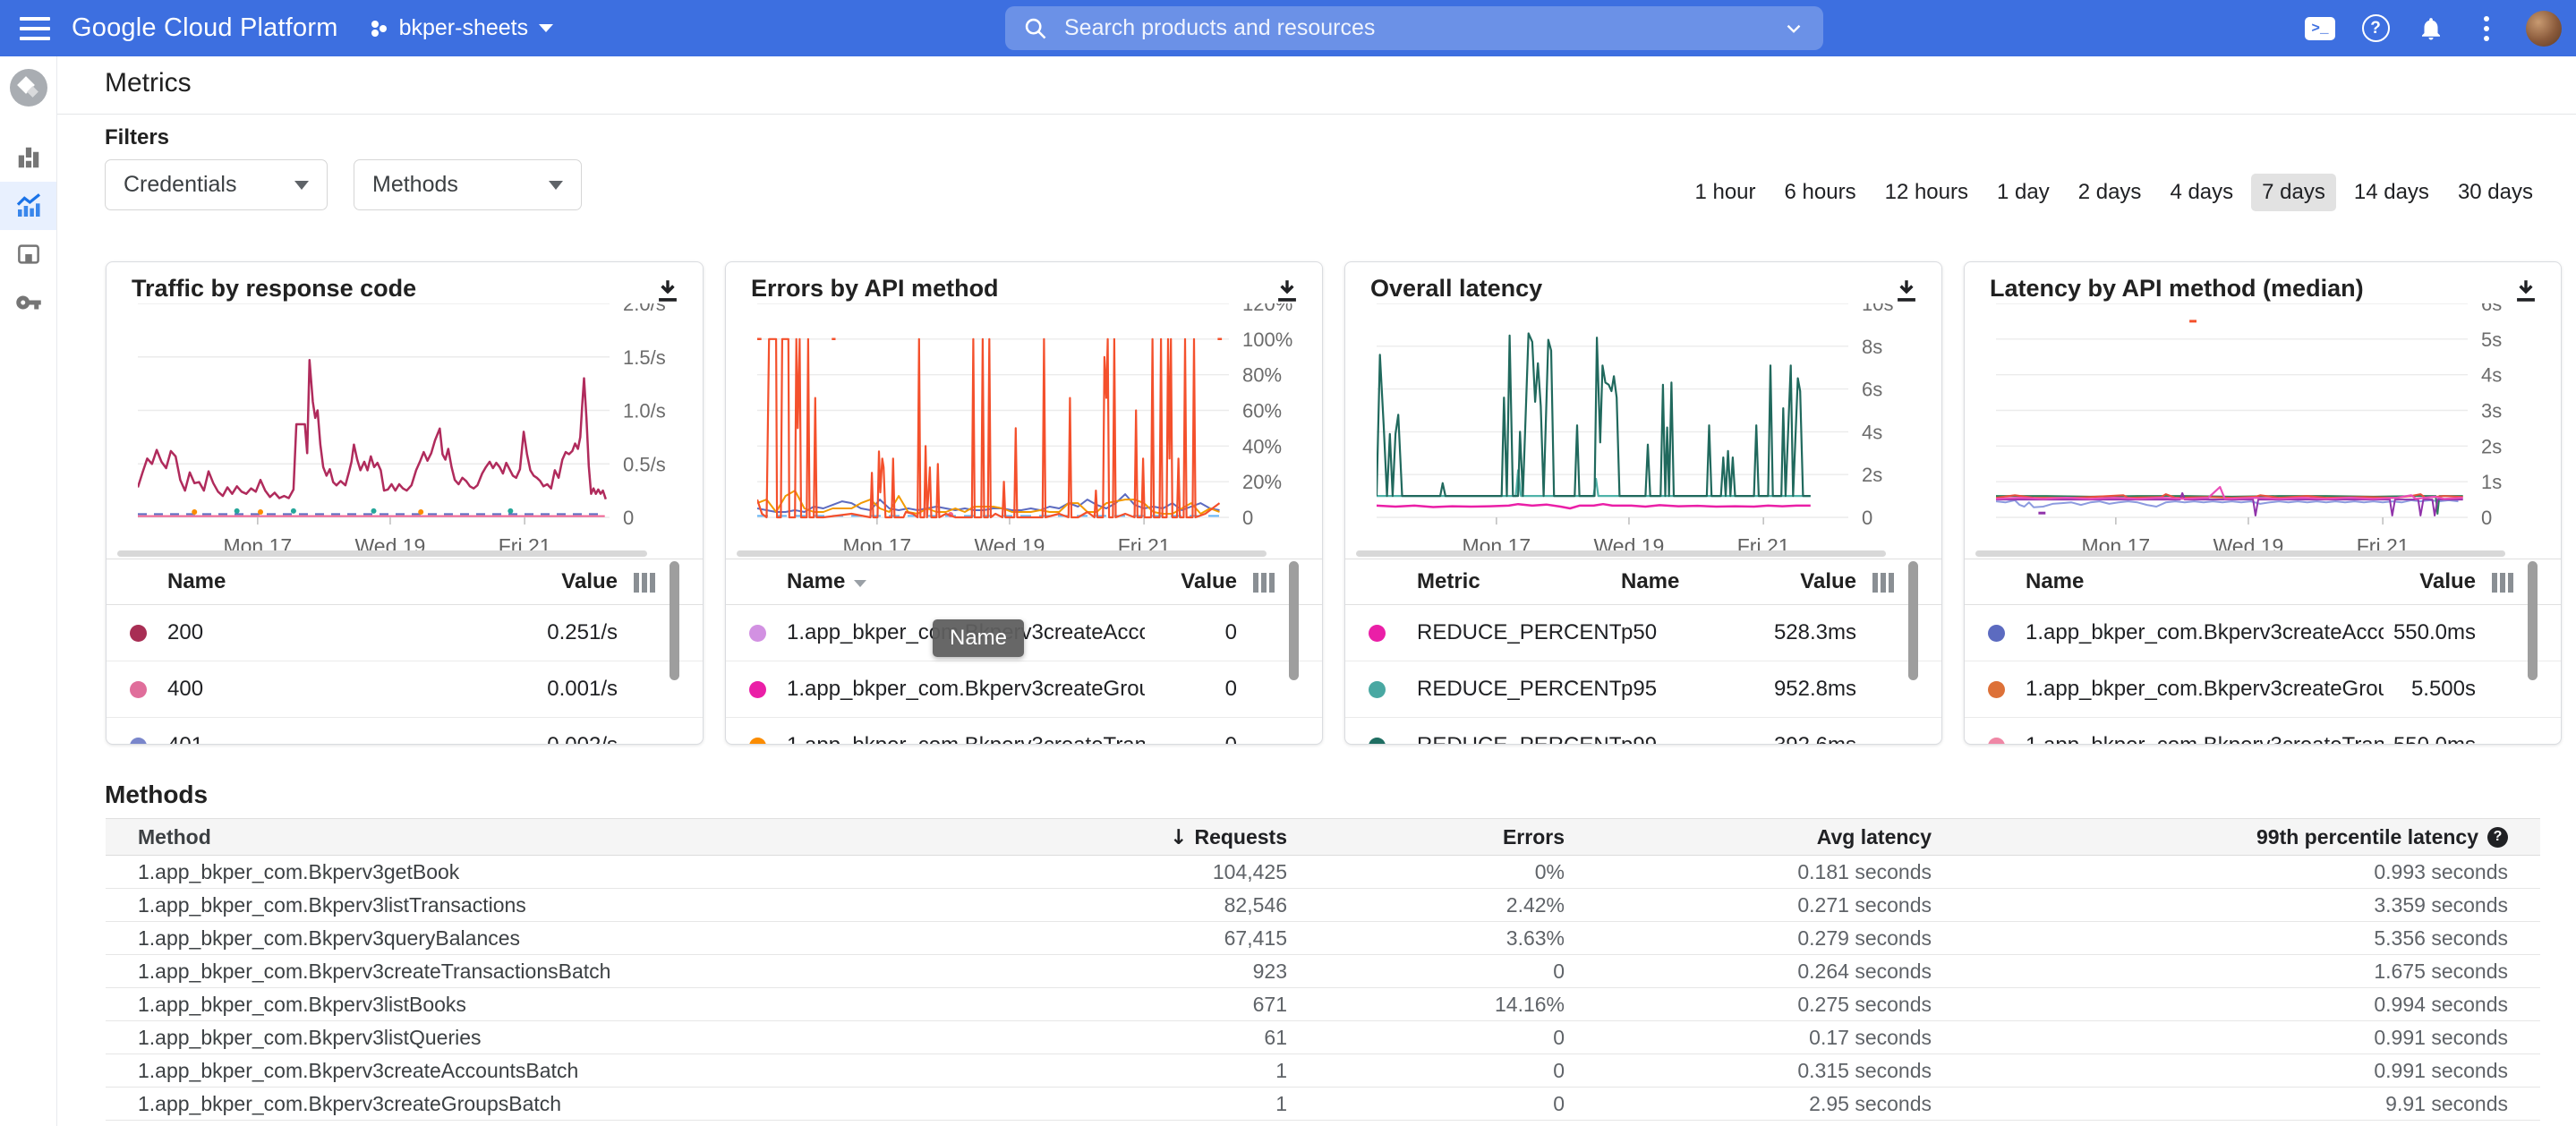  I want to click on legend-value: 0.002/s, so click(582, 739).